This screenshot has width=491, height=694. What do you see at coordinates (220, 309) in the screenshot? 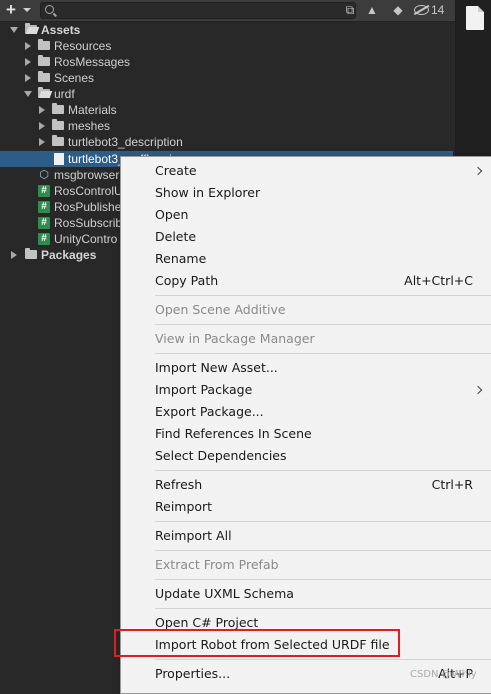
I see `menu-item-label: Open Scene Additive` at bounding box center [220, 309].